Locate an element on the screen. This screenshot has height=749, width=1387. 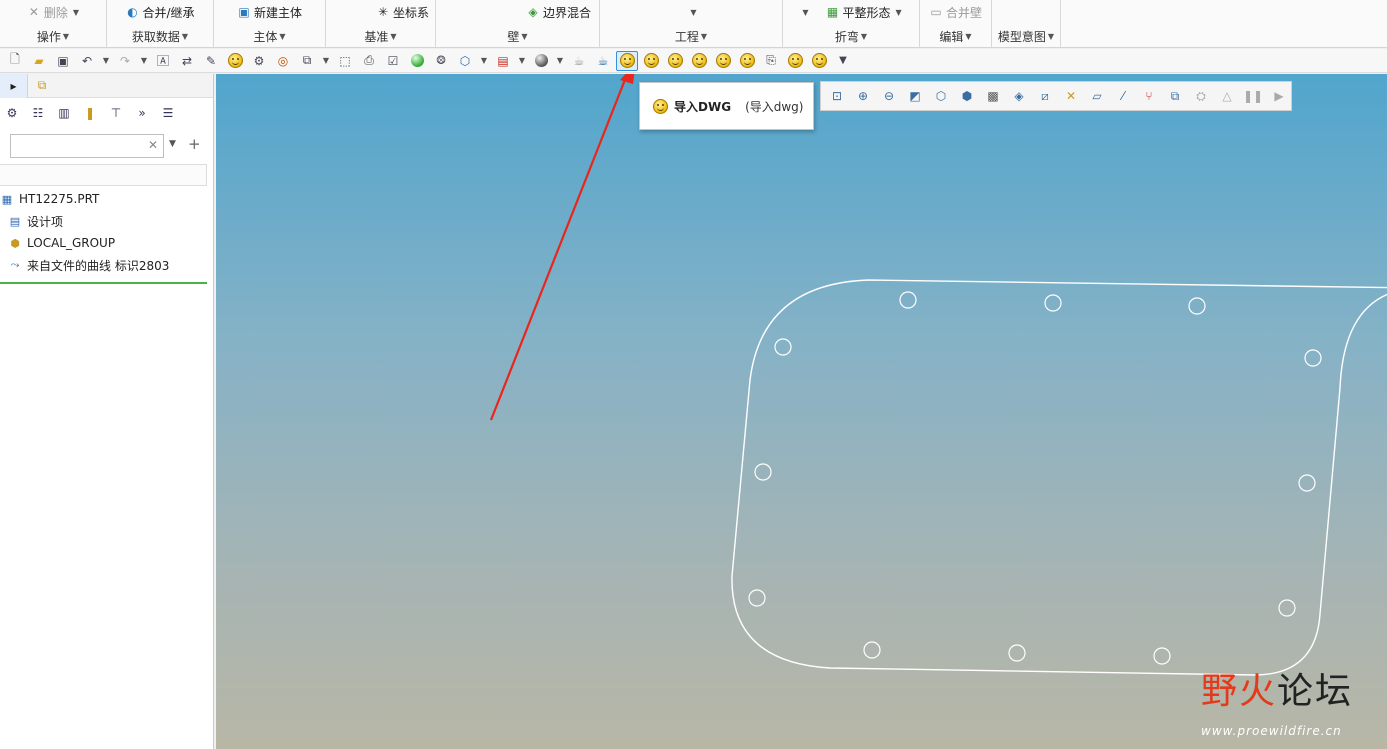
perspective-button: ◈ is located at coordinates (1019, 96).